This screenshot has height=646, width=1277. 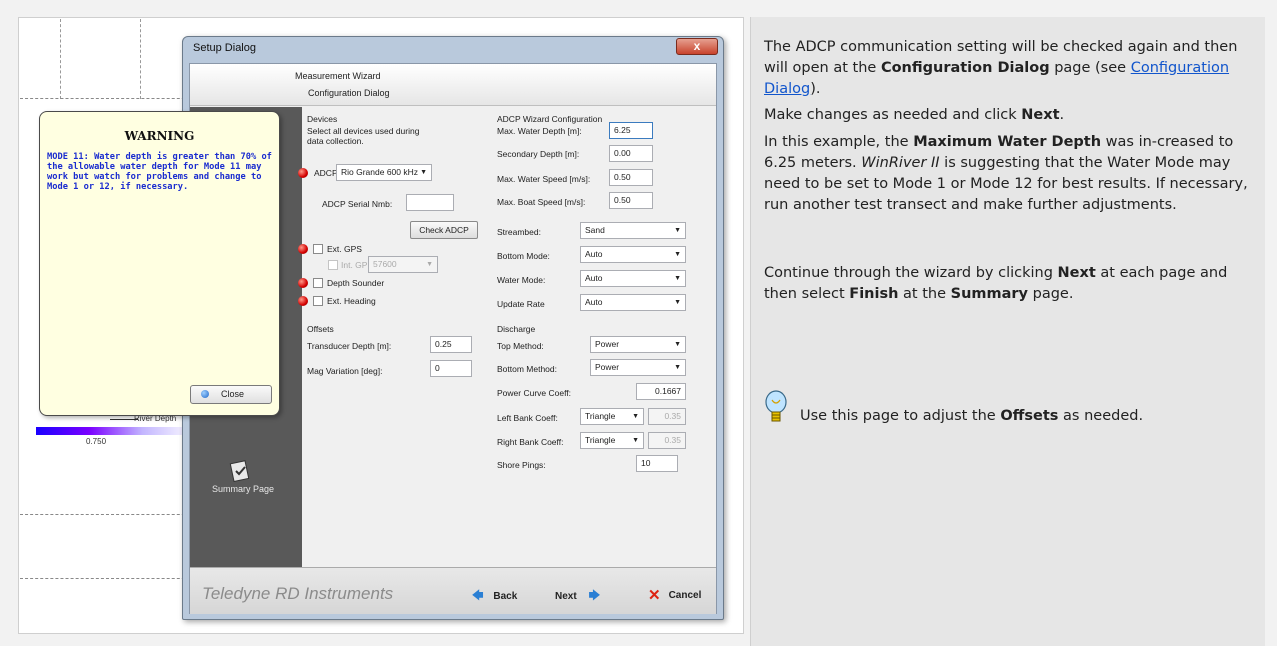 What do you see at coordinates (1062, 115) in the screenshot?
I see `text-run: .` at bounding box center [1062, 115].